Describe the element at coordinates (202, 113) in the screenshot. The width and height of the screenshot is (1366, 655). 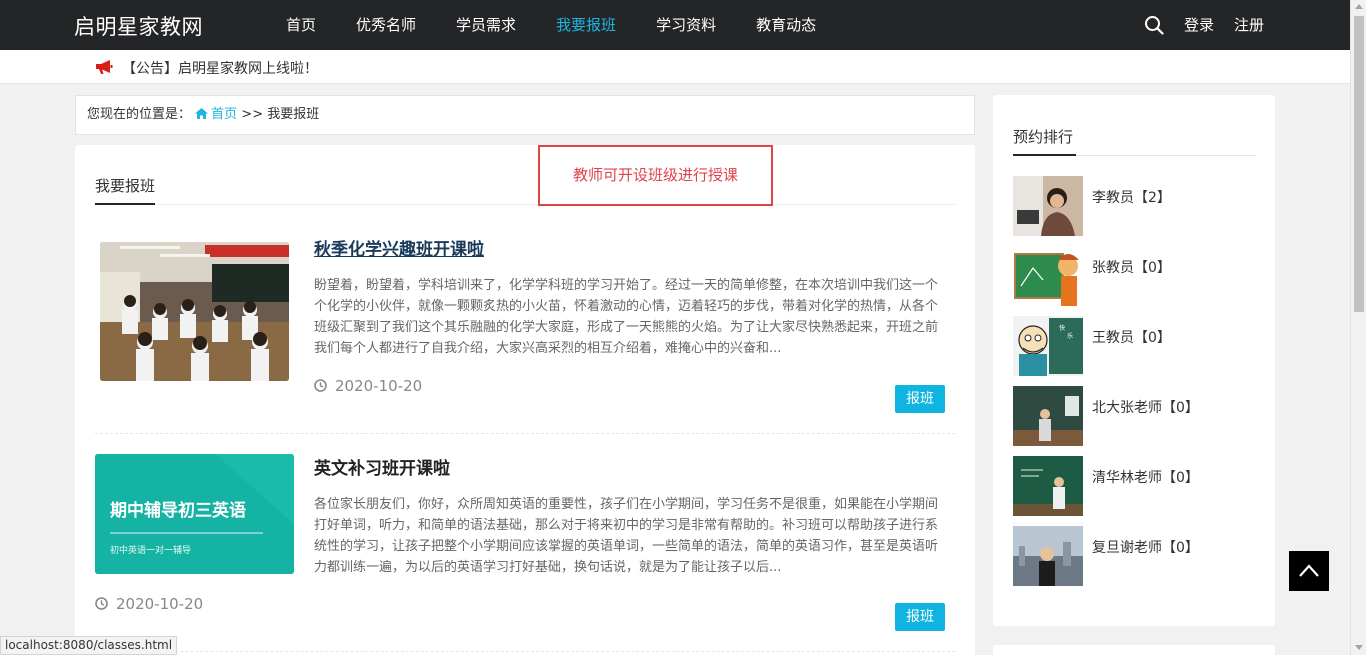
I see `home-icon` at that location.